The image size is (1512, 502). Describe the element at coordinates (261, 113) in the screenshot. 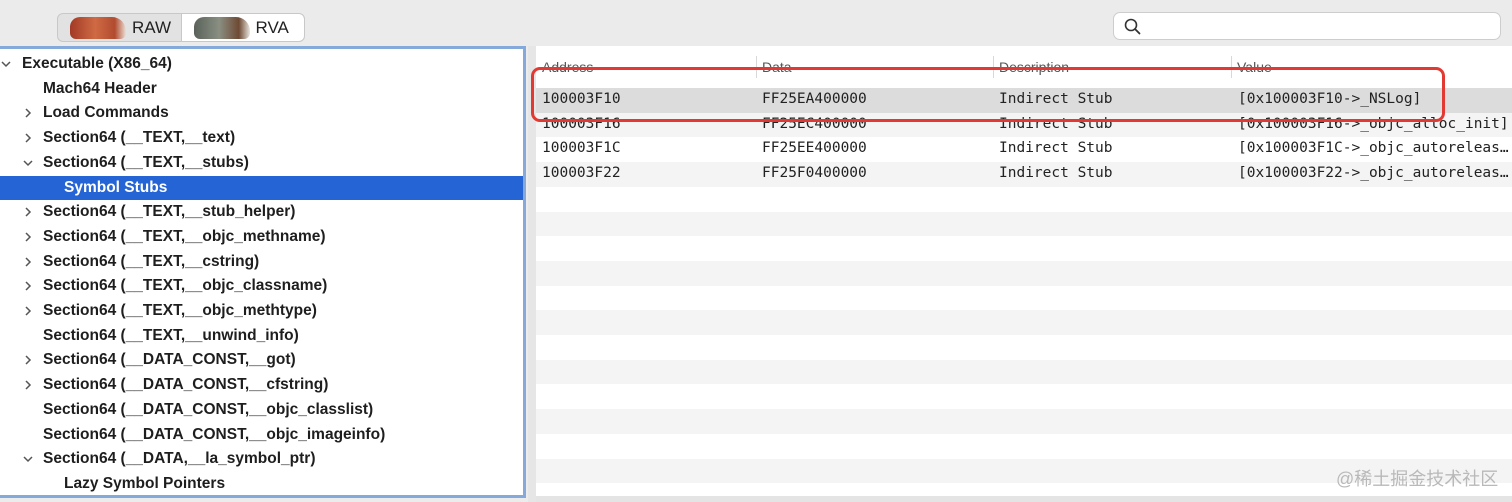

I see `tree-item: Load Commands` at that location.